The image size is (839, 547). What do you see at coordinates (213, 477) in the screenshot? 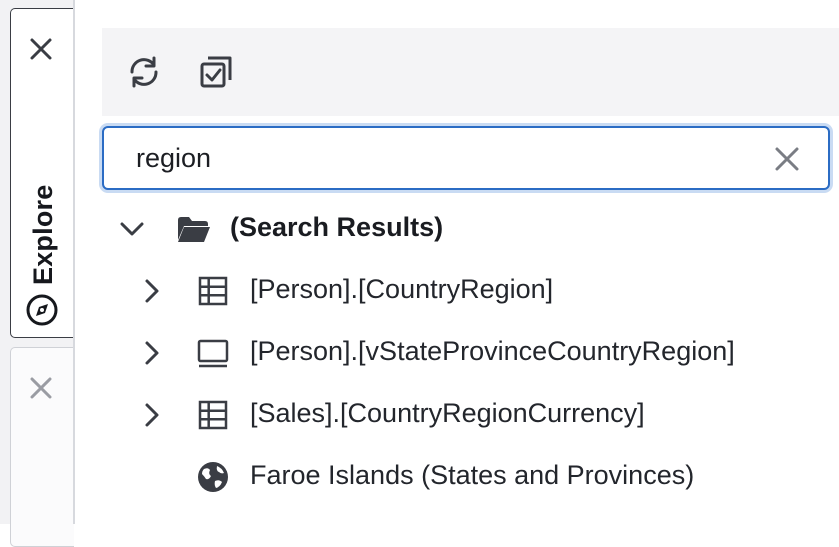
I see `globe-icon` at bounding box center [213, 477].